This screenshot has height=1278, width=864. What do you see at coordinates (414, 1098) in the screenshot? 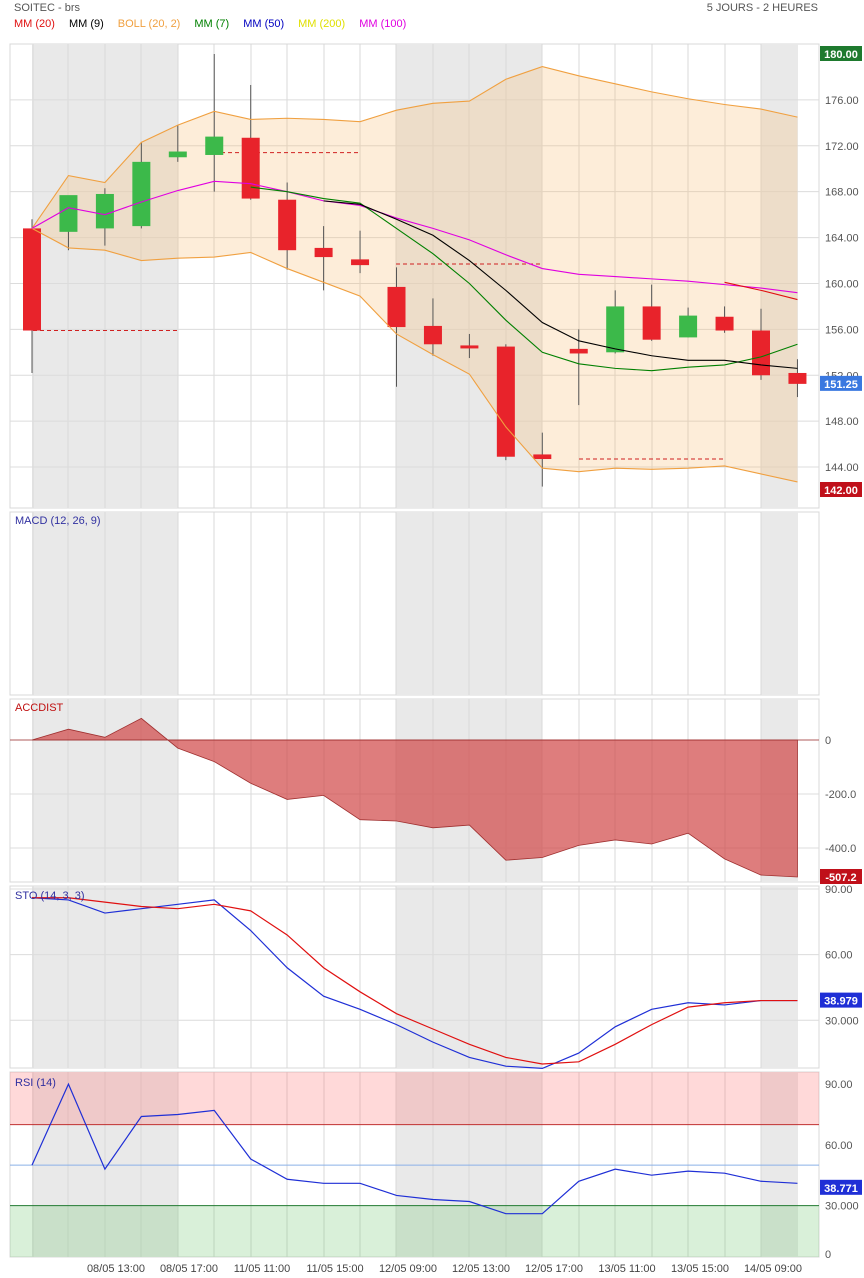
I see `rsi-overbought-zone` at bounding box center [414, 1098].